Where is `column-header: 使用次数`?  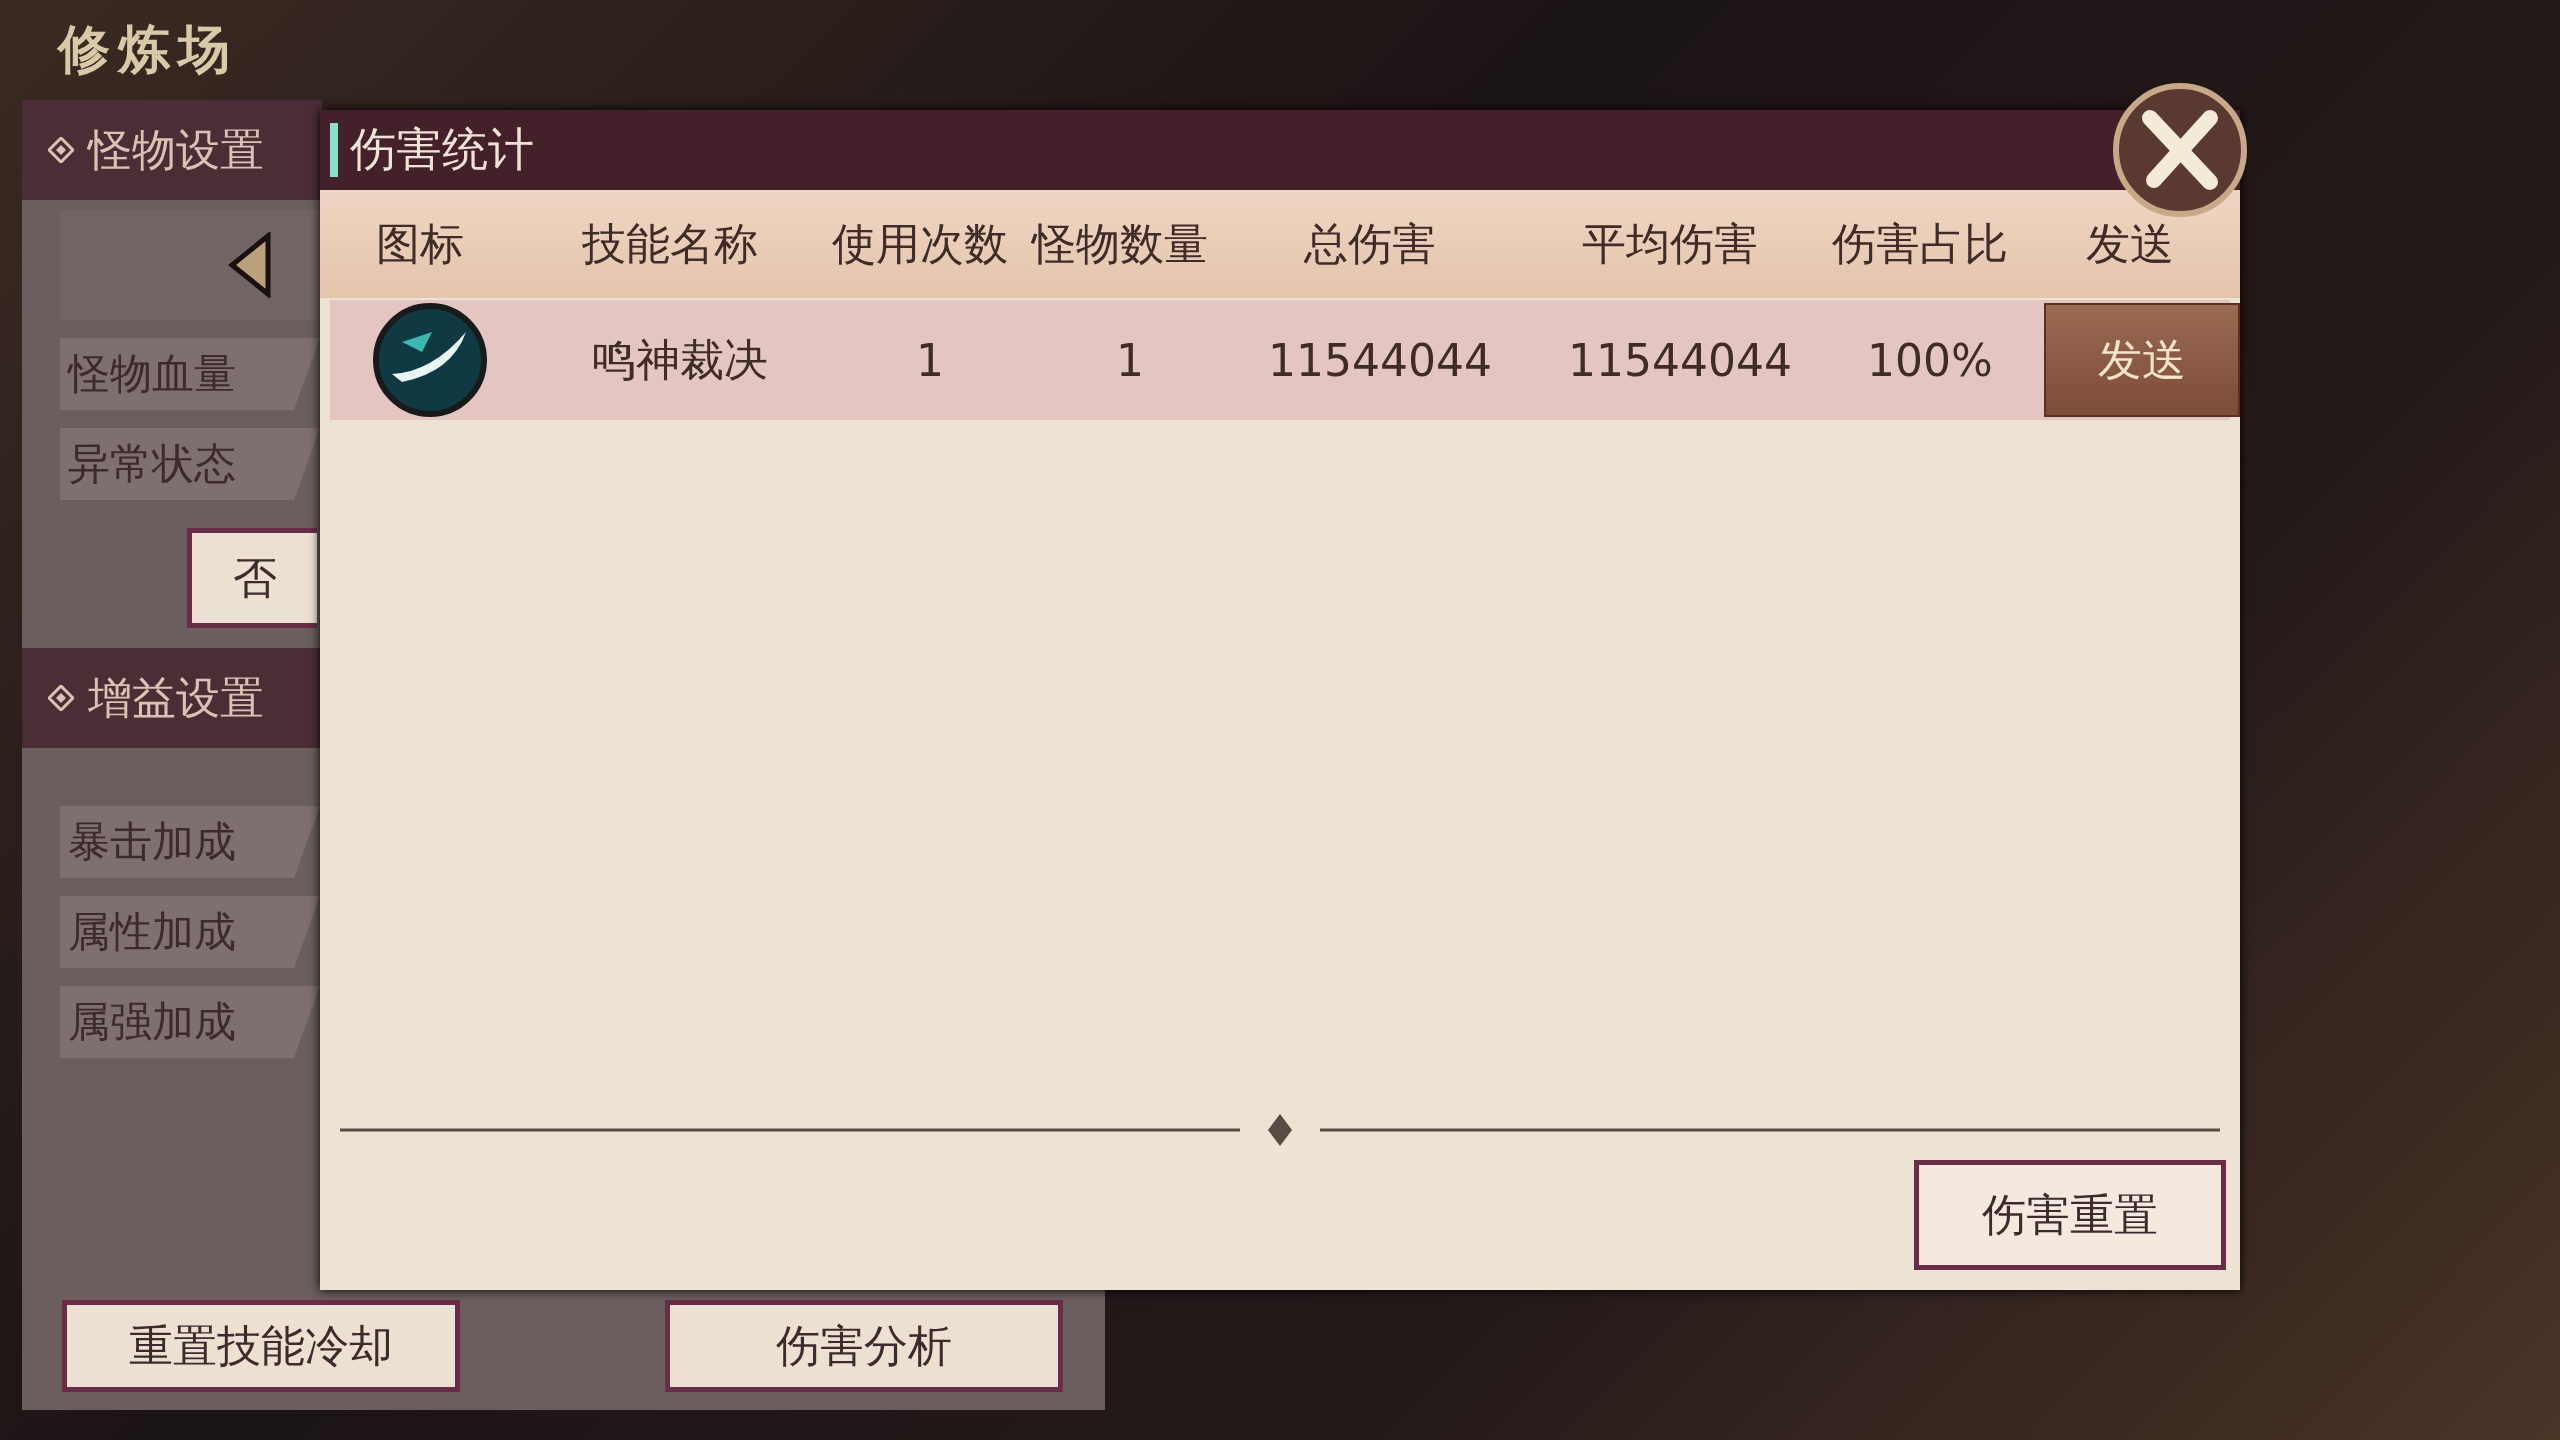 column-header: 使用次数 is located at coordinates (920, 243).